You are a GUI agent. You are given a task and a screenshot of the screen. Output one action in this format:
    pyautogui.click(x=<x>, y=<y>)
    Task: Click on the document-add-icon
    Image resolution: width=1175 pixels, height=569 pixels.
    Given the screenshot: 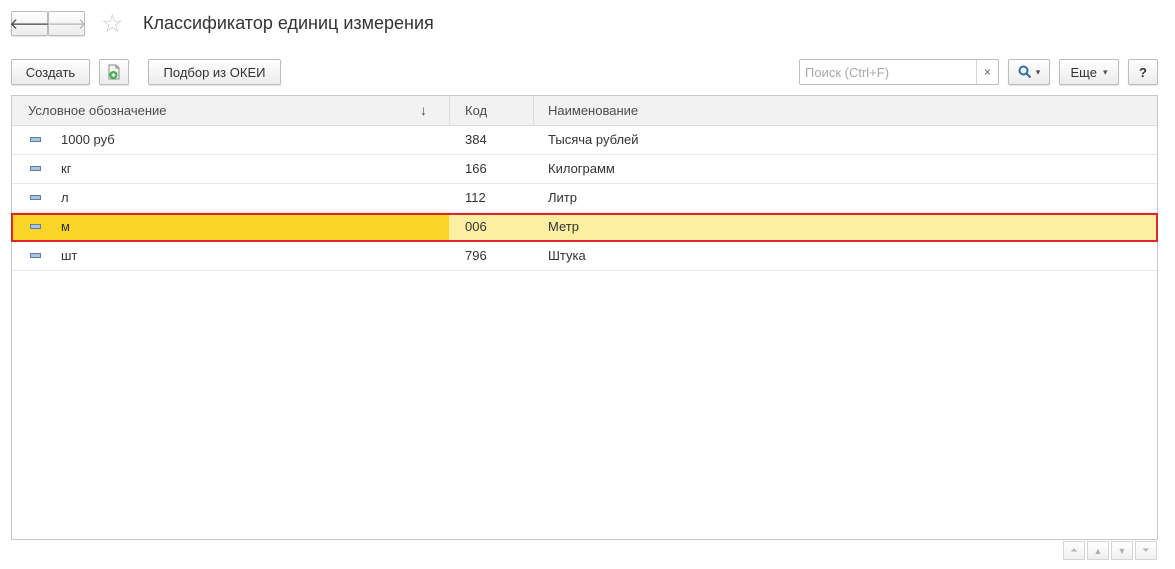 What is the action you would take?
    pyautogui.click(x=114, y=71)
    